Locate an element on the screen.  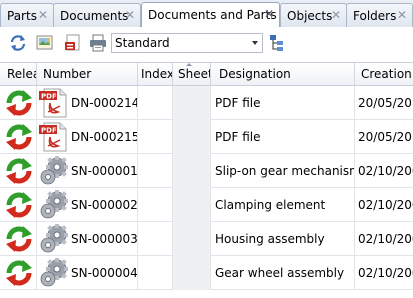
tab-label: Documents and Parts is located at coordinates (212, 15).